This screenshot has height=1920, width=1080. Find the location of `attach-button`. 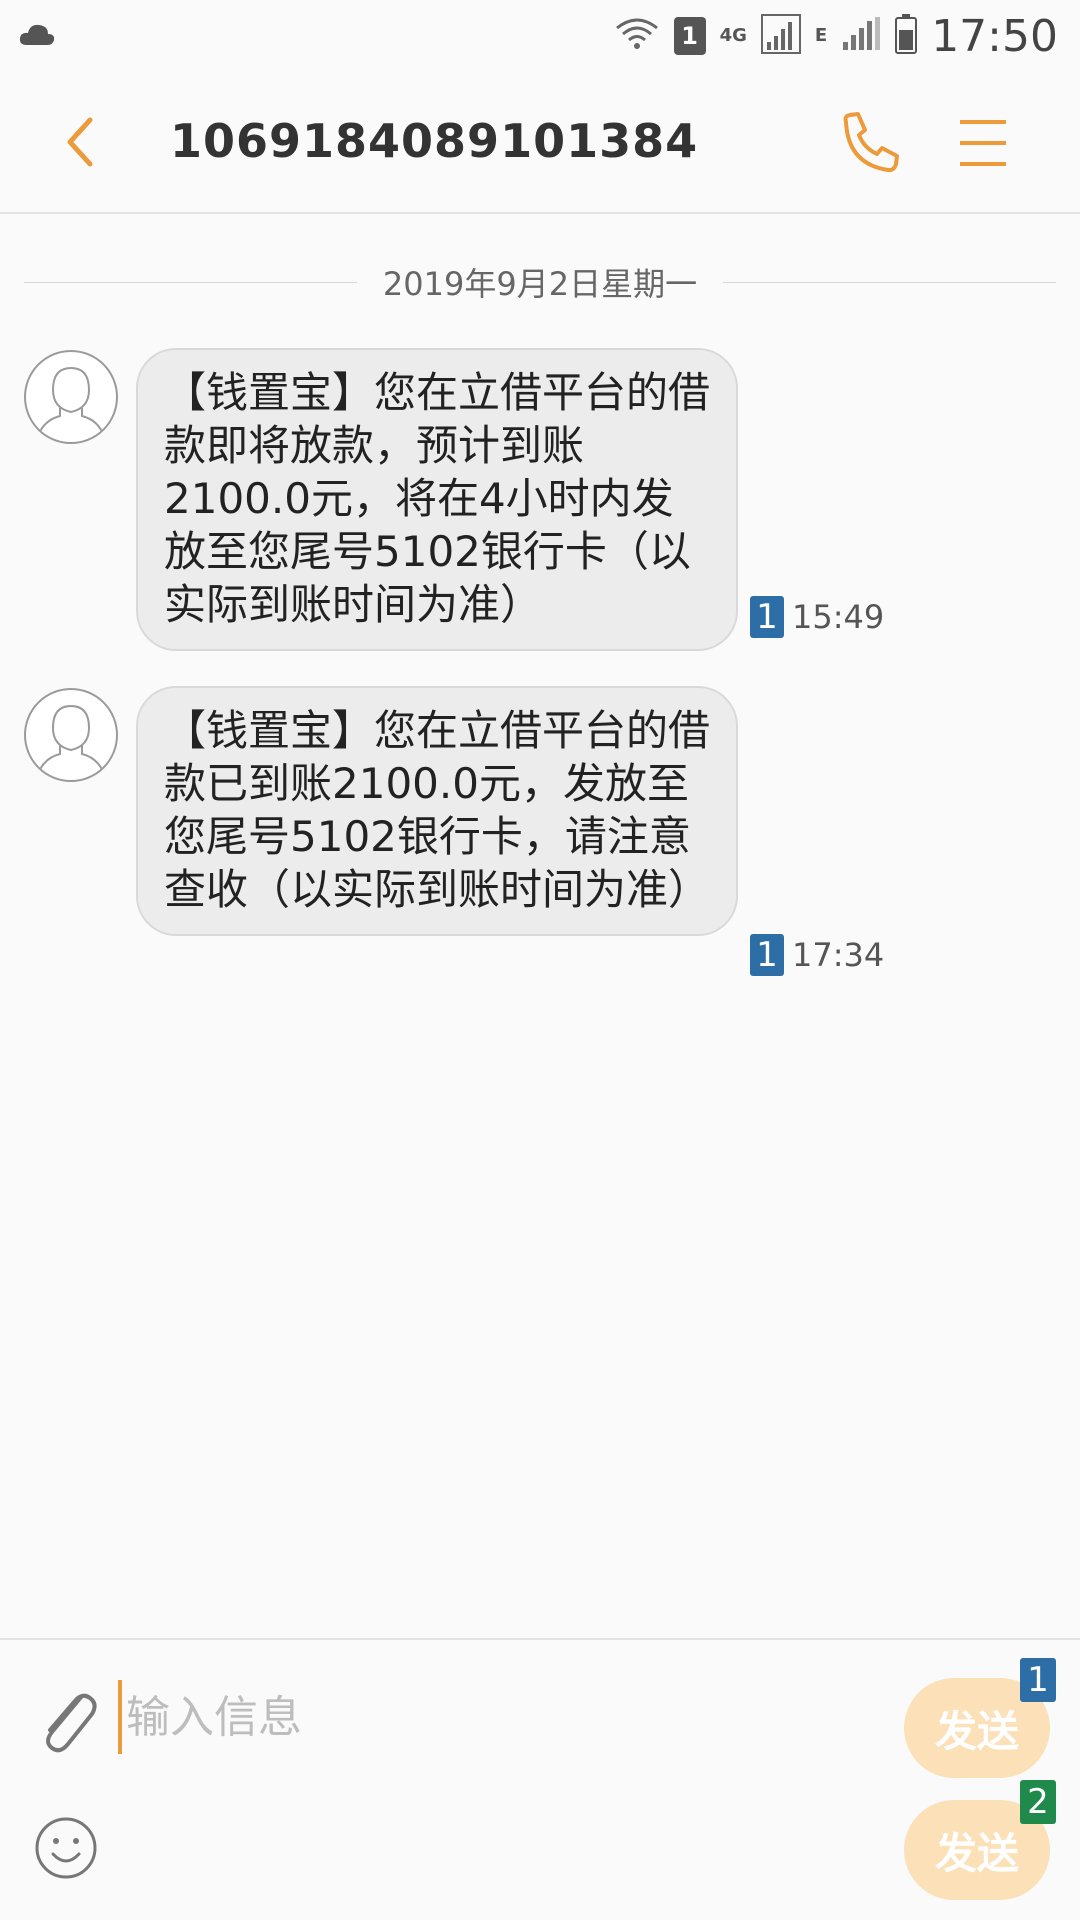

attach-button is located at coordinates (67, 1720).